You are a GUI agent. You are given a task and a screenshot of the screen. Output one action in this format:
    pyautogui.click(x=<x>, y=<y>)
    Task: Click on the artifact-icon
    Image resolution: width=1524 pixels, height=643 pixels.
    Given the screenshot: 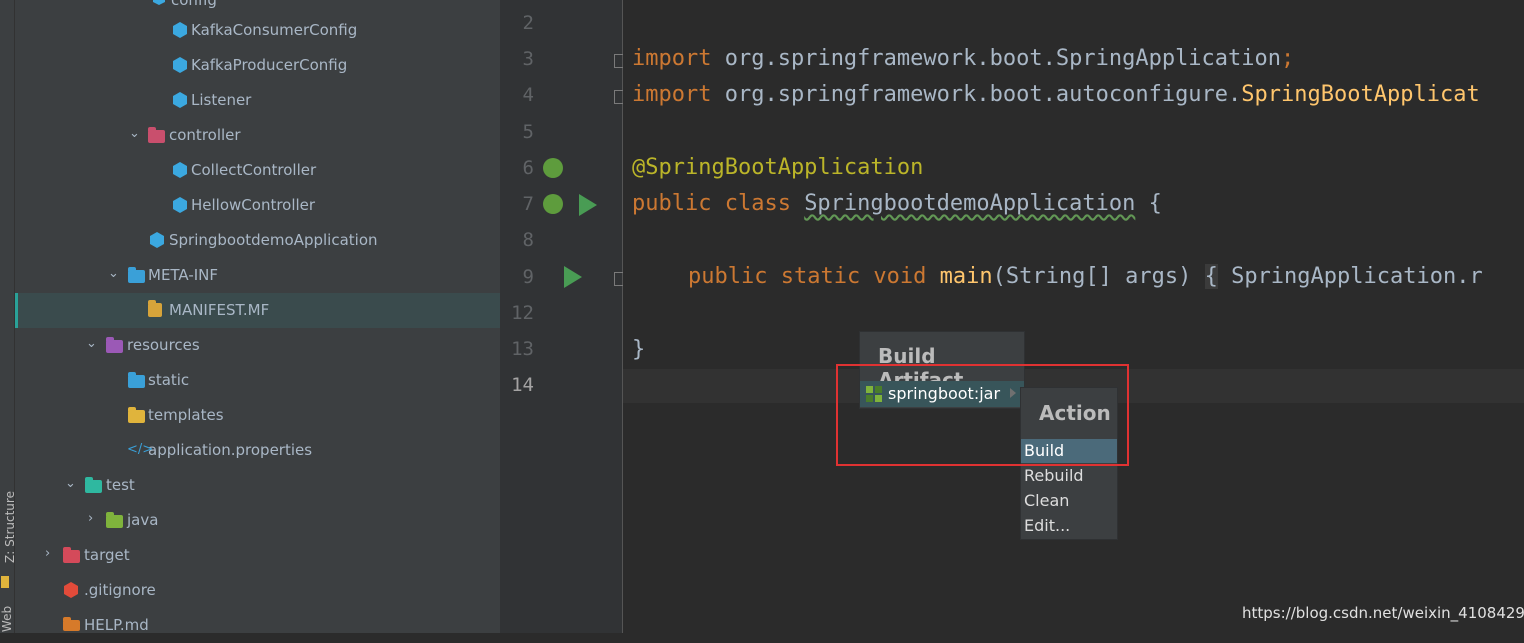 What is the action you would take?
    pyautogui.click(x=874, y=394)
    